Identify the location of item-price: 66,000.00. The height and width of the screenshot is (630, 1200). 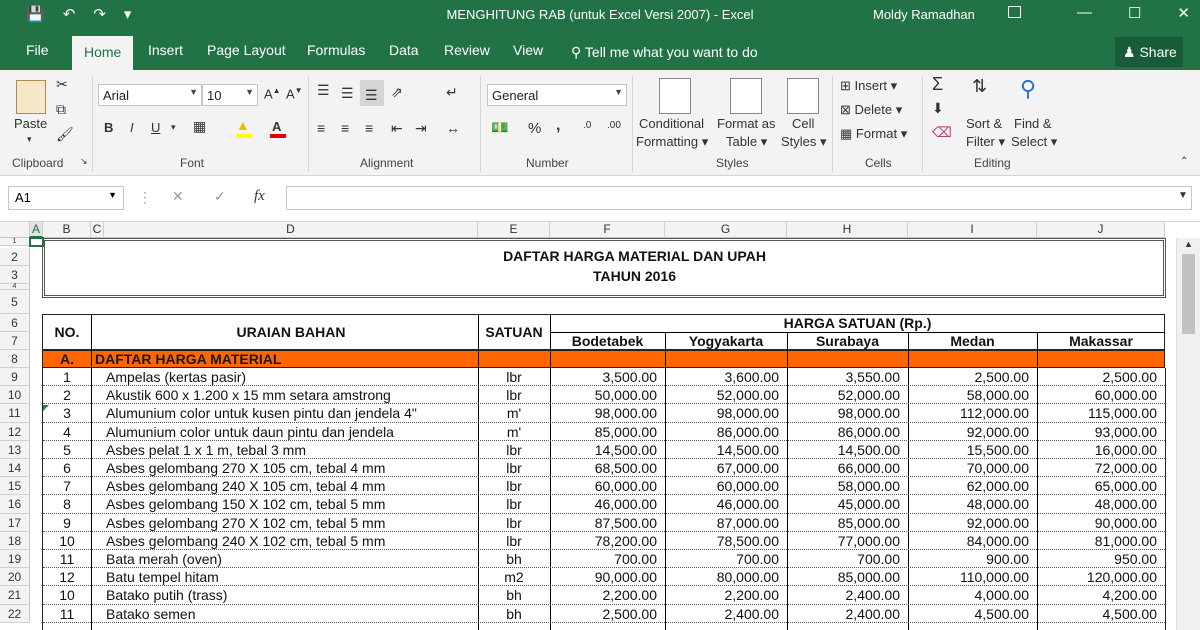
(843, 468).